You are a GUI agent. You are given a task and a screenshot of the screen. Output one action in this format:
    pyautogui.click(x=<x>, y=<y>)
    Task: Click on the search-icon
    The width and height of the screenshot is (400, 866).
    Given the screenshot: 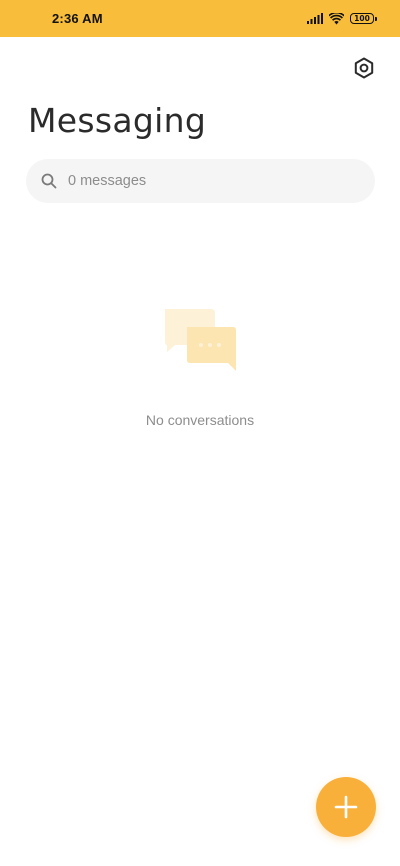 What is the action you would take?
    pyautogui.click(x=49, y=181)
    